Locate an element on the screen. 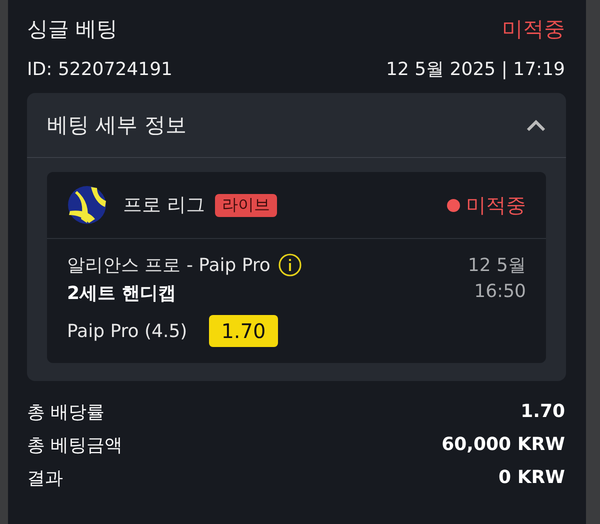 The image size is (600, 524). summary-label: 총 베팅금액 is located at coordinates (75, 445).